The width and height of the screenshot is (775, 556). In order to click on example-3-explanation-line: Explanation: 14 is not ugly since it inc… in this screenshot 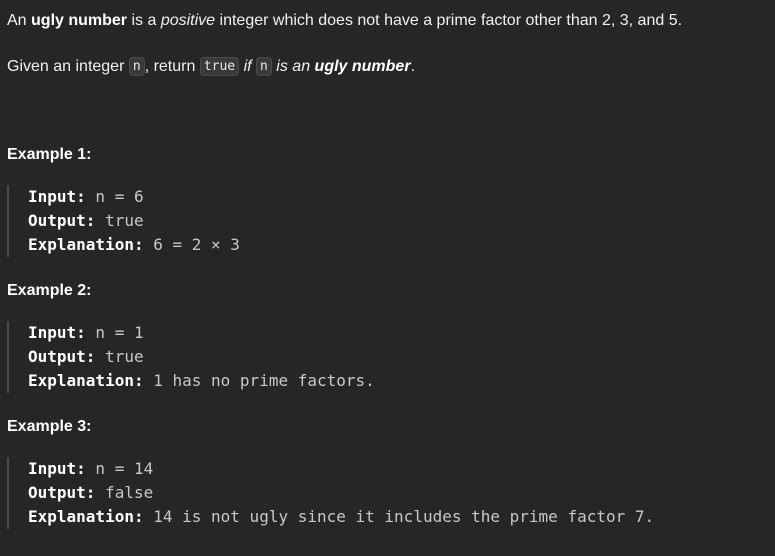, I will do `click(398, 517)`.